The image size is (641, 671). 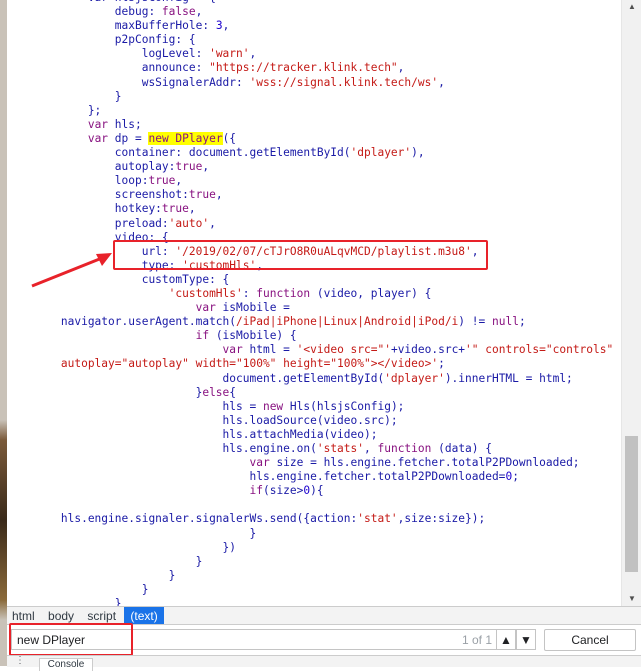 I want to click on source-line, so click(x=314, y=505).